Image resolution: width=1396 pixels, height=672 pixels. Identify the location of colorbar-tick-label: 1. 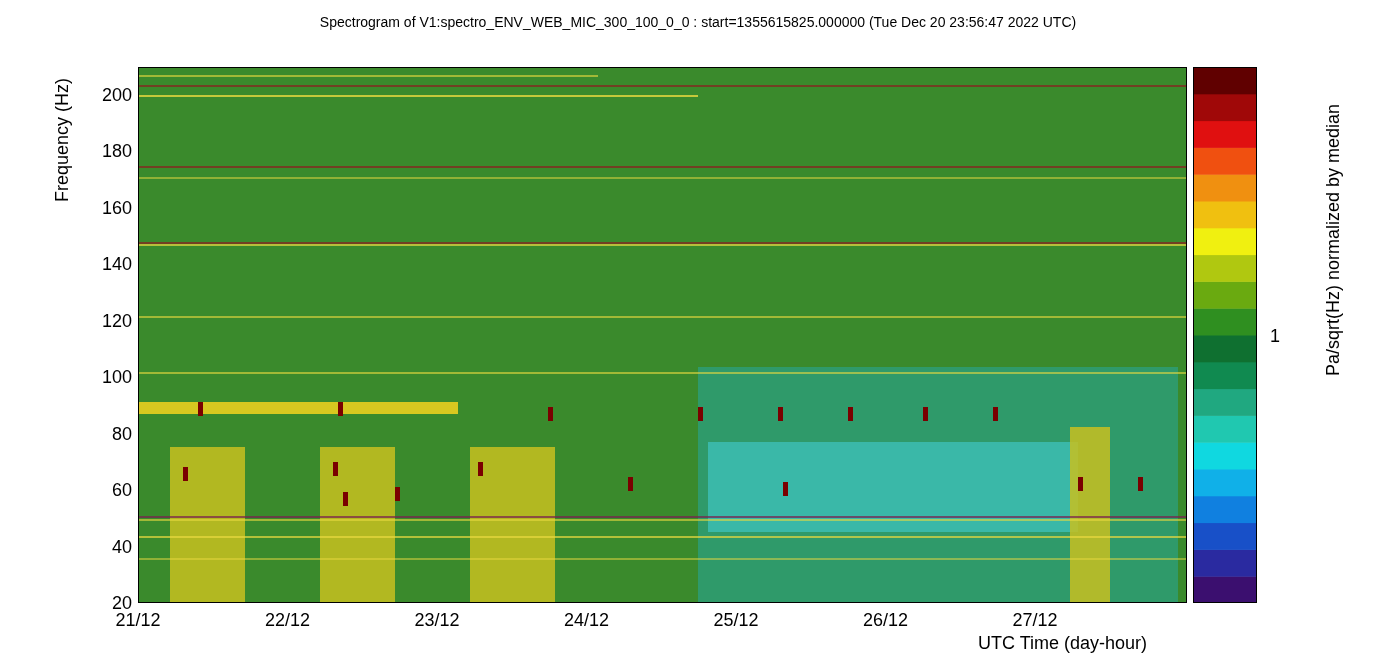
(1275, 336).